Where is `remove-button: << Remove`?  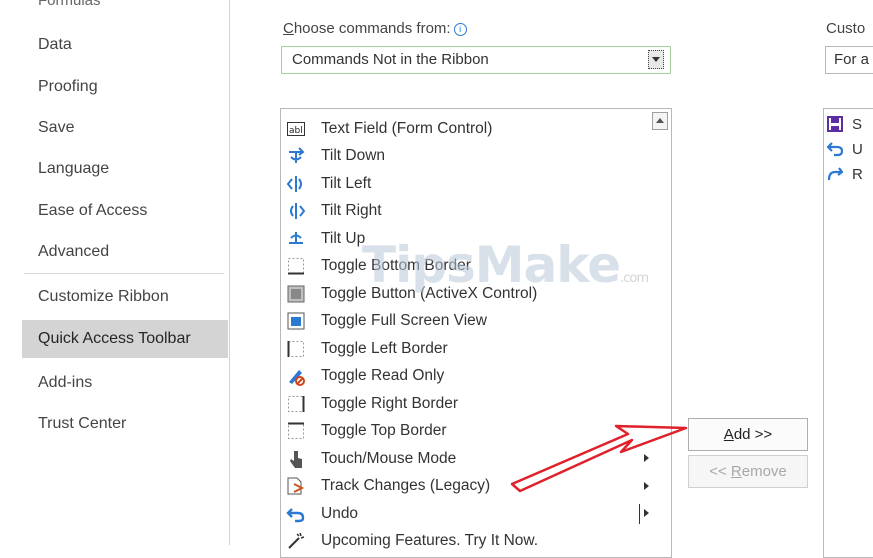
remove-button: << Remove is located at coordinates (748, 471).